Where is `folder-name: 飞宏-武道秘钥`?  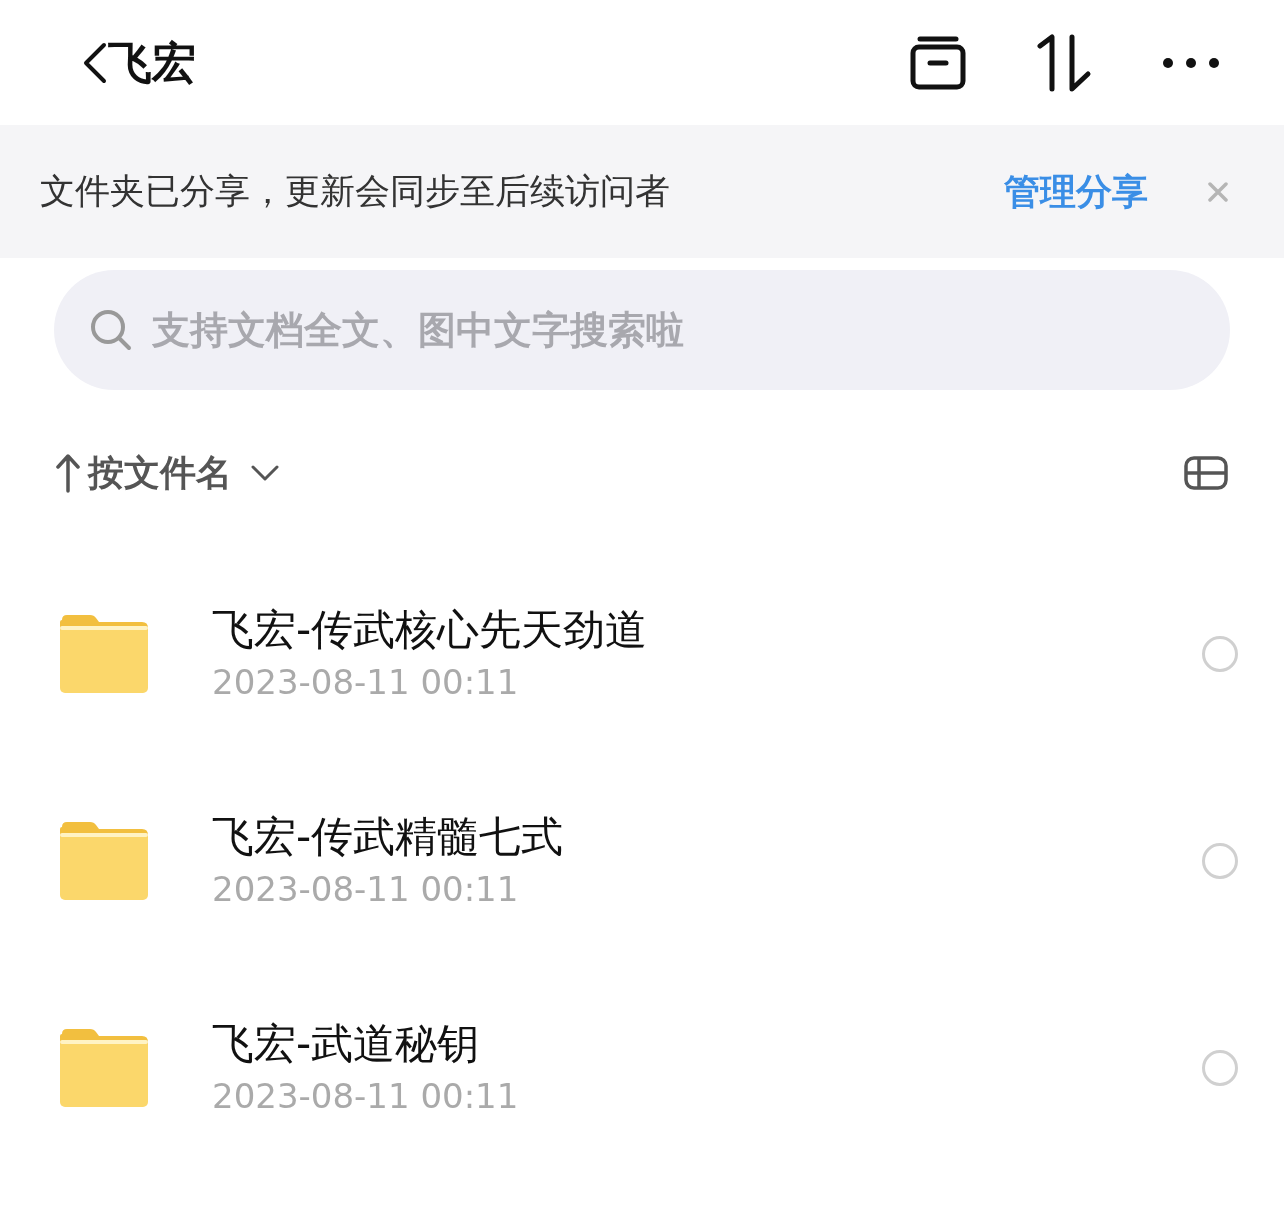
folder-name: 飞宏-武道秘钥 is located at coordinates (707, 1043).